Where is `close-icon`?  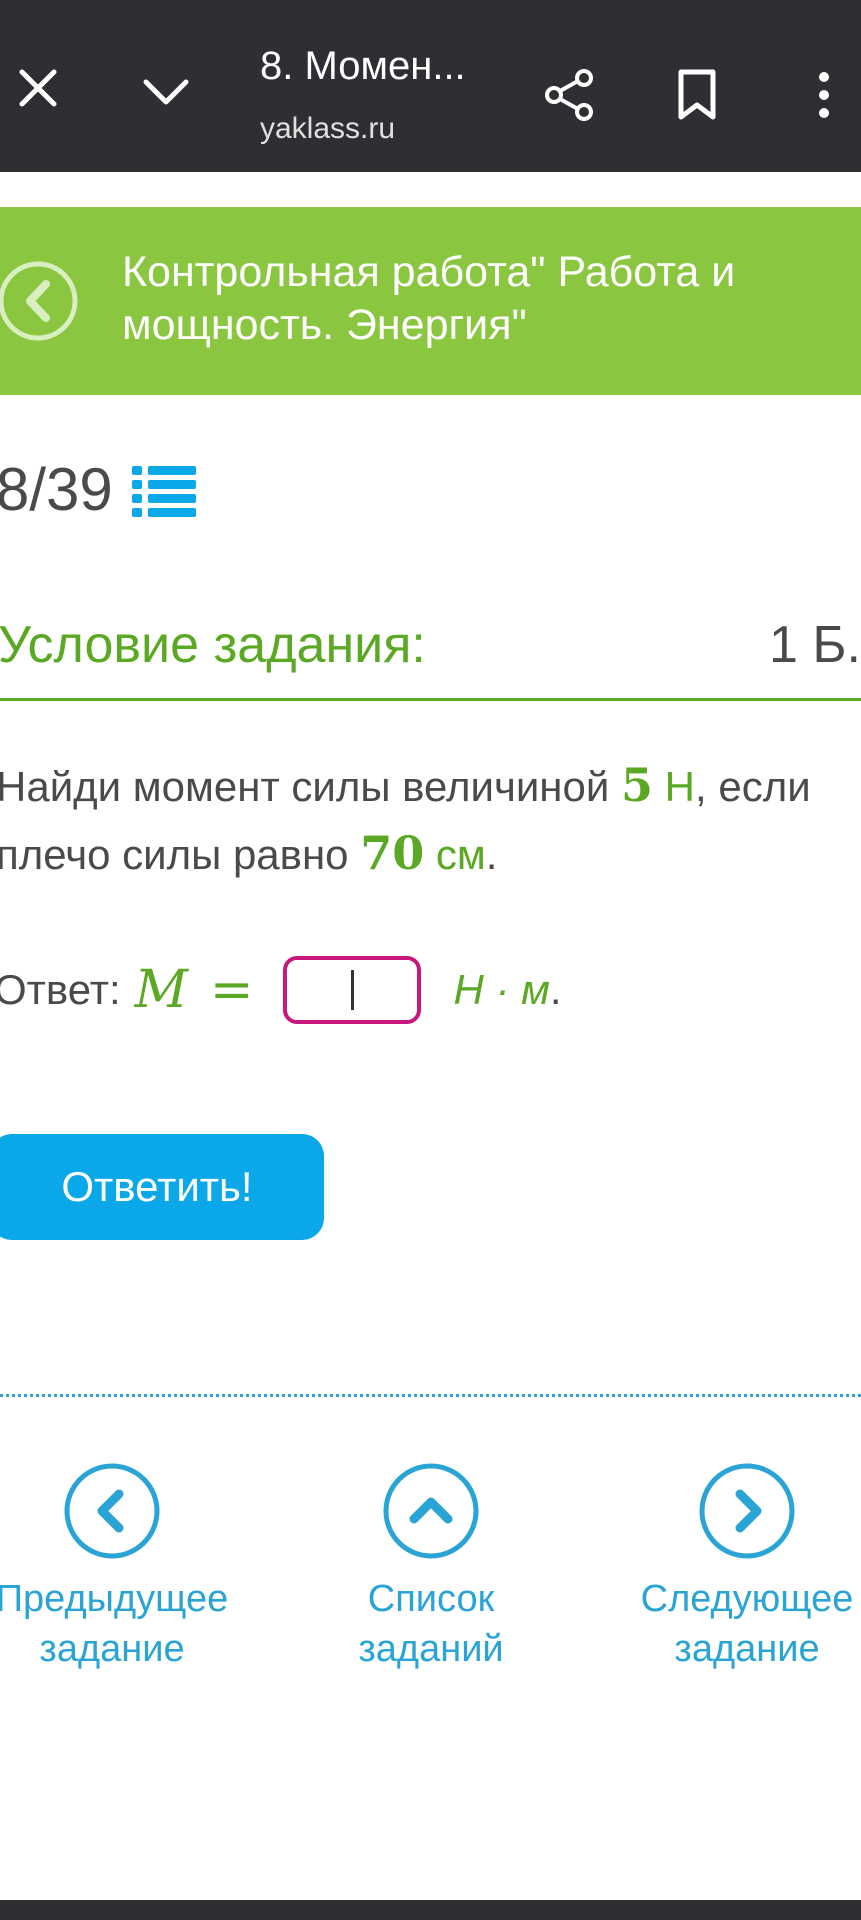
close-icon is located at coordinates (38, 88).